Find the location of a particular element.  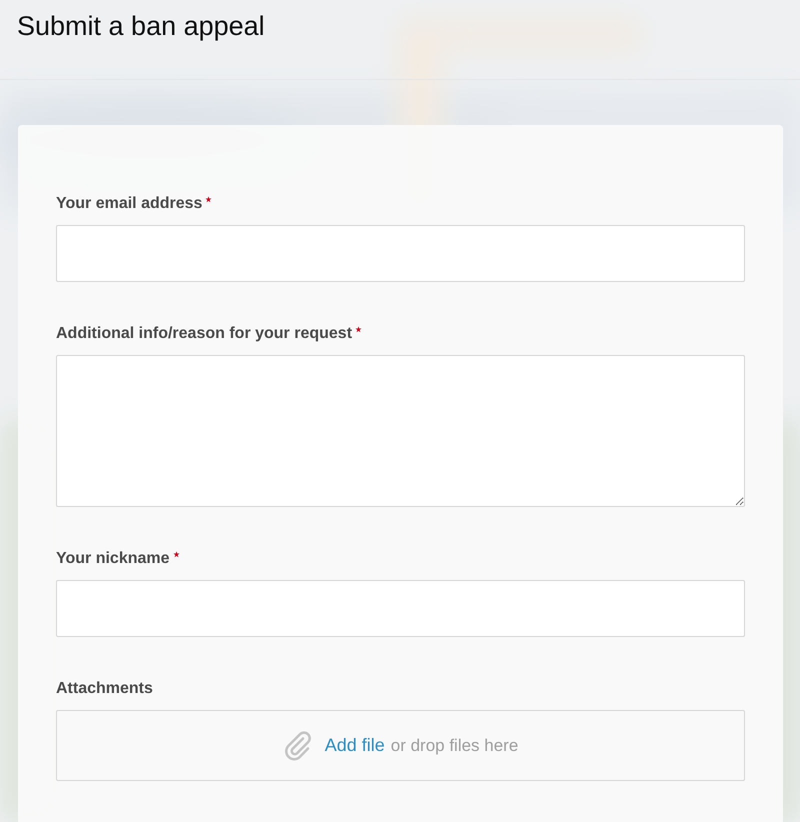

field-label: Additional info/reason for your request is located at coordinates (204, 334).